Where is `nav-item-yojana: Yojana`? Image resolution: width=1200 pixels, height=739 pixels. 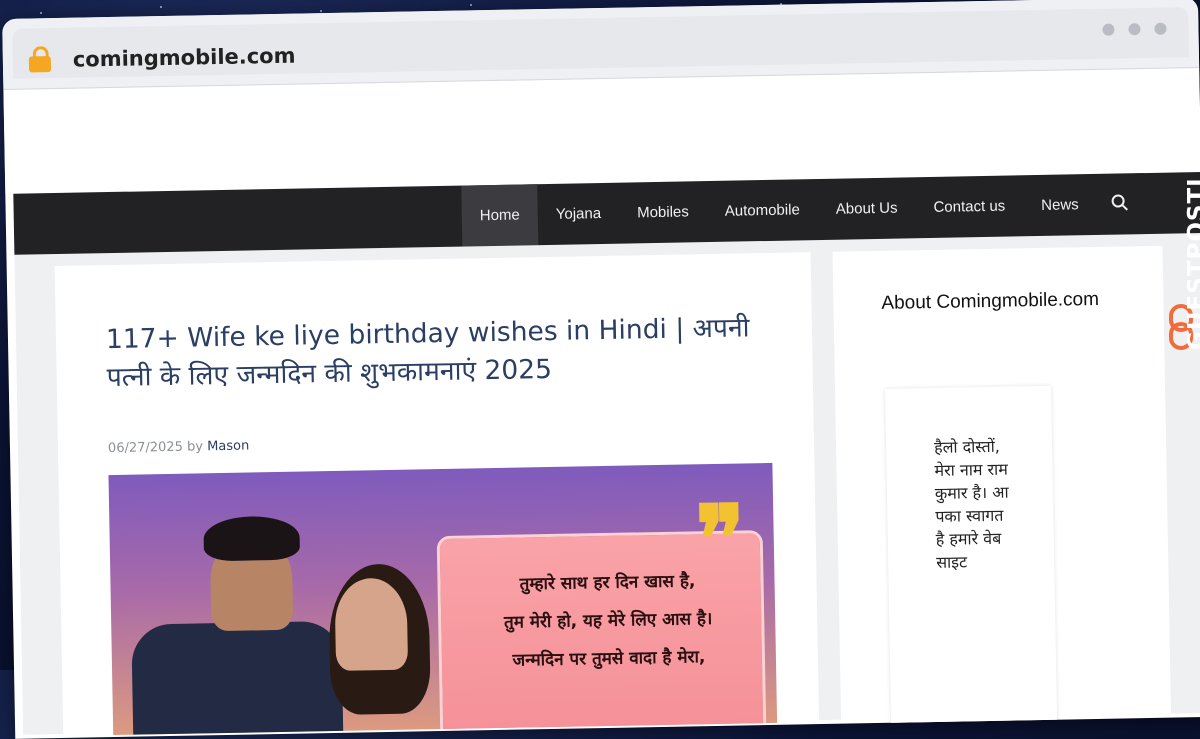
nav-item-yojana: Yojana is located at coordinates (578, 214).